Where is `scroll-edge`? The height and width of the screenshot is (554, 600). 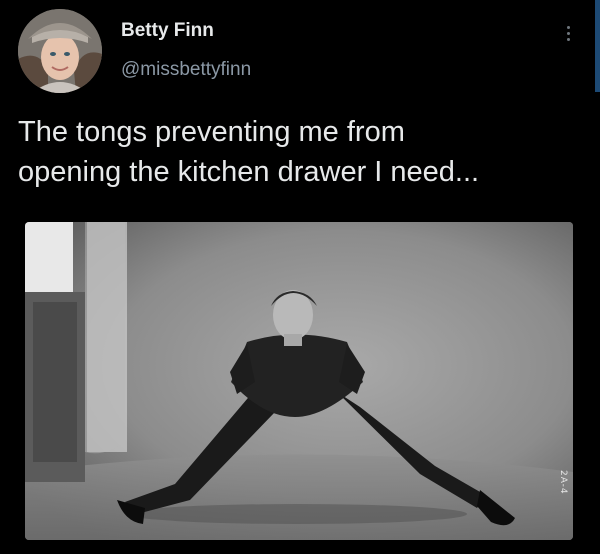 scroll-edge is located at coordinates (597, 46).